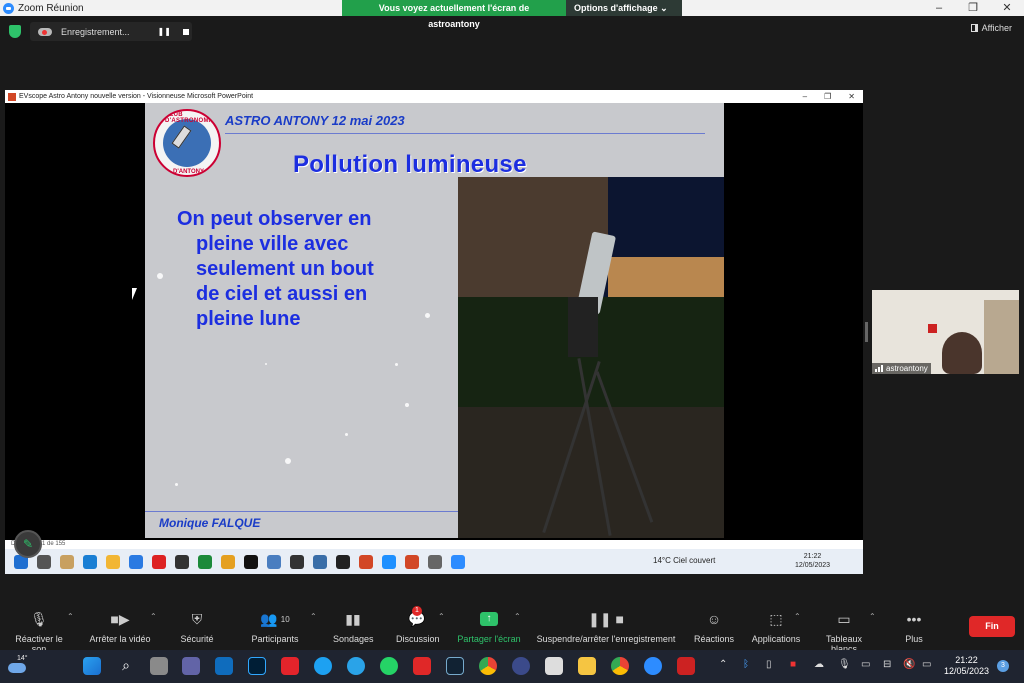 This screenshot has width=1024, height=683. What do you see at coordinates (28, 544) in the screenshot?
I see `annotate-pen-button: ✎` at bounding box center [28, 544].